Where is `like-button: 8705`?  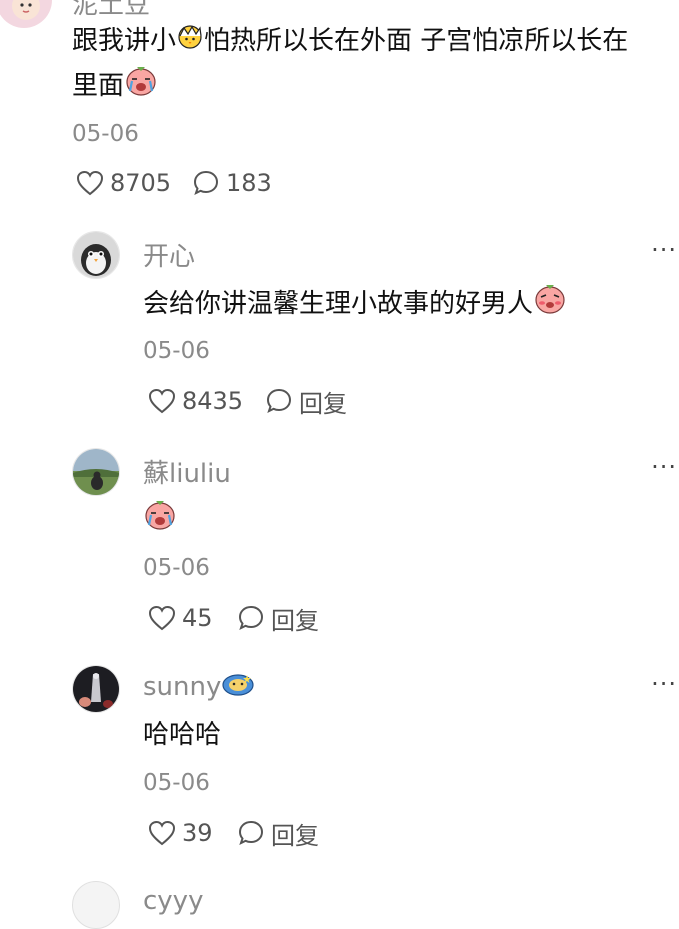
like-button: 8705 is located at coordinates (123, 183).